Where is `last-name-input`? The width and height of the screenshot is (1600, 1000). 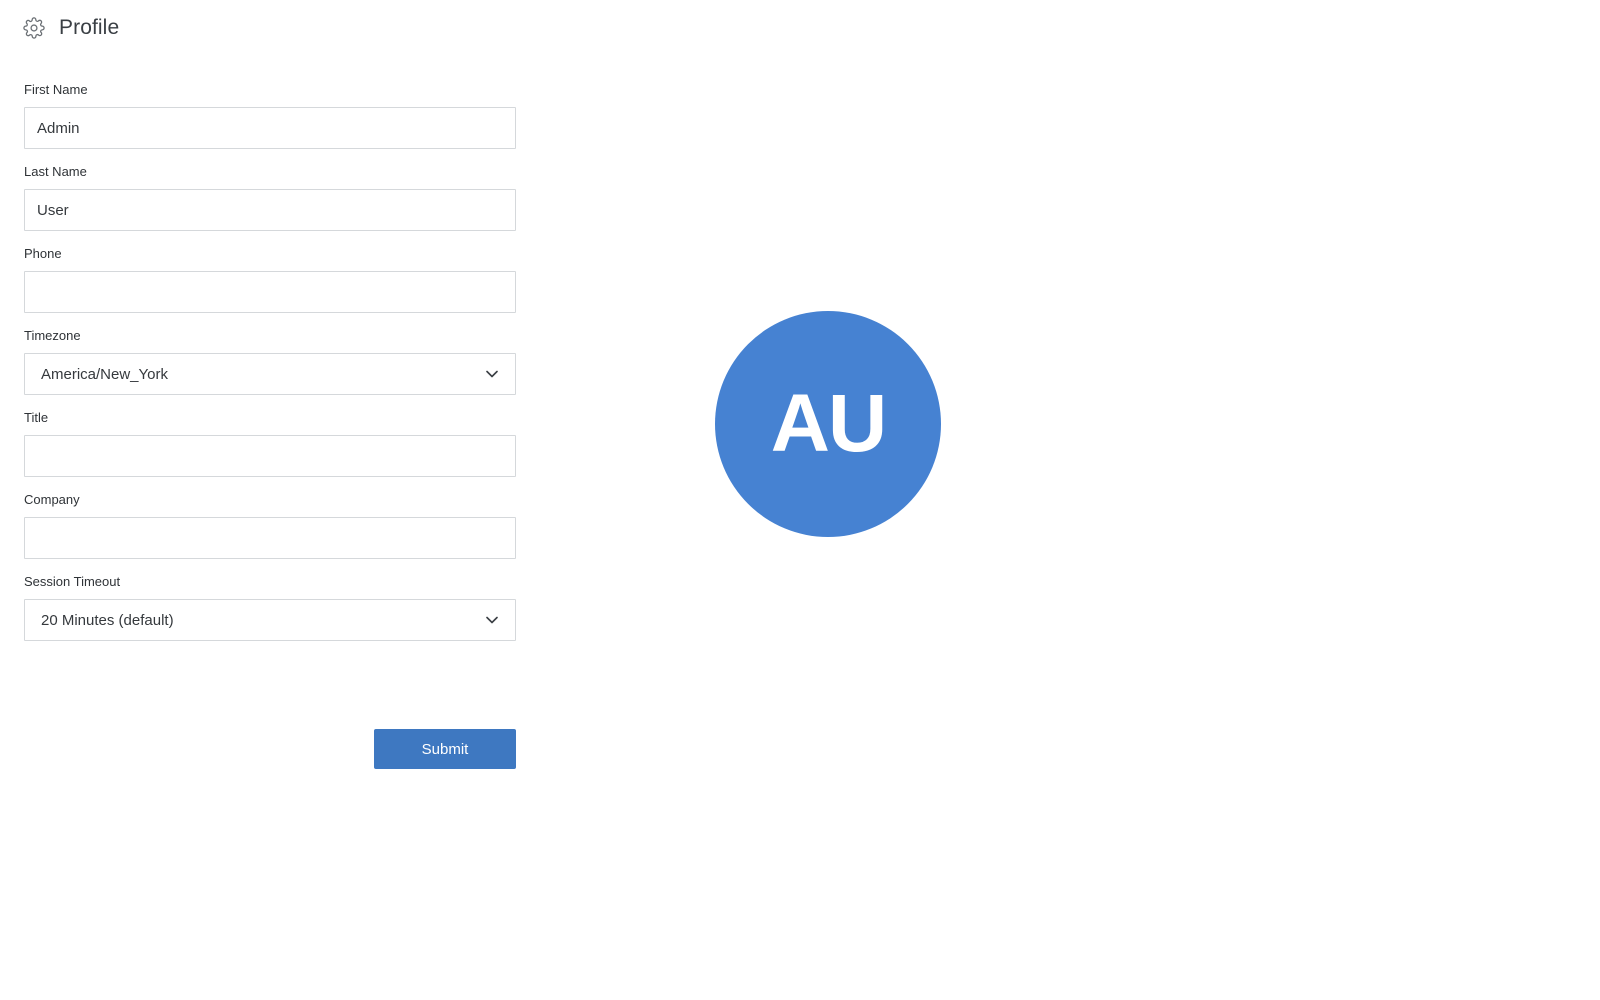 last-name-input is located at coordinates (270, 210).